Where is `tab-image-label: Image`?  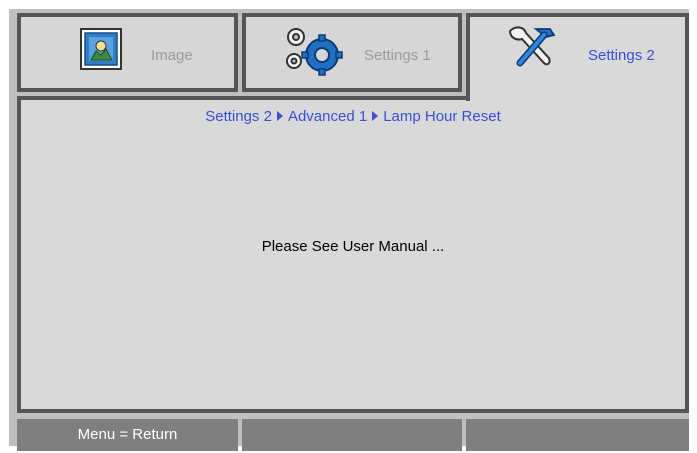 tab-image-label: Image is located at coordinates (172, 55).